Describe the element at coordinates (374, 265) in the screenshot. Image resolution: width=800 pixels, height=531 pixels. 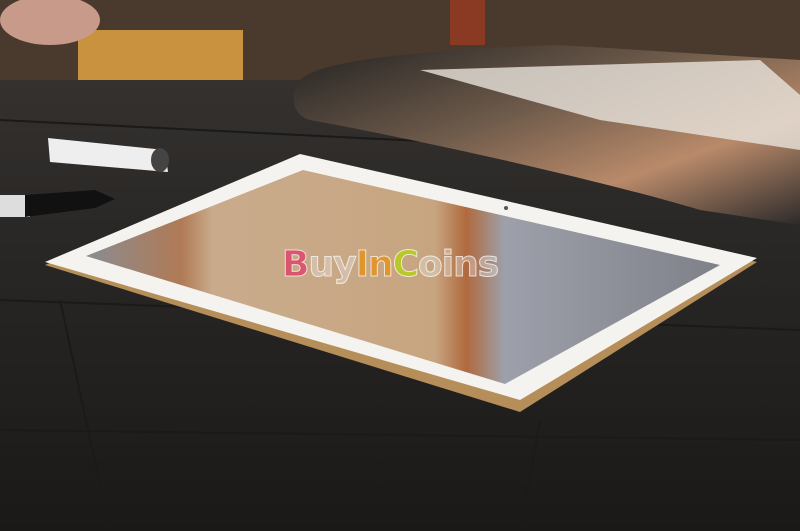
I see `watermark-part: In` at that location.